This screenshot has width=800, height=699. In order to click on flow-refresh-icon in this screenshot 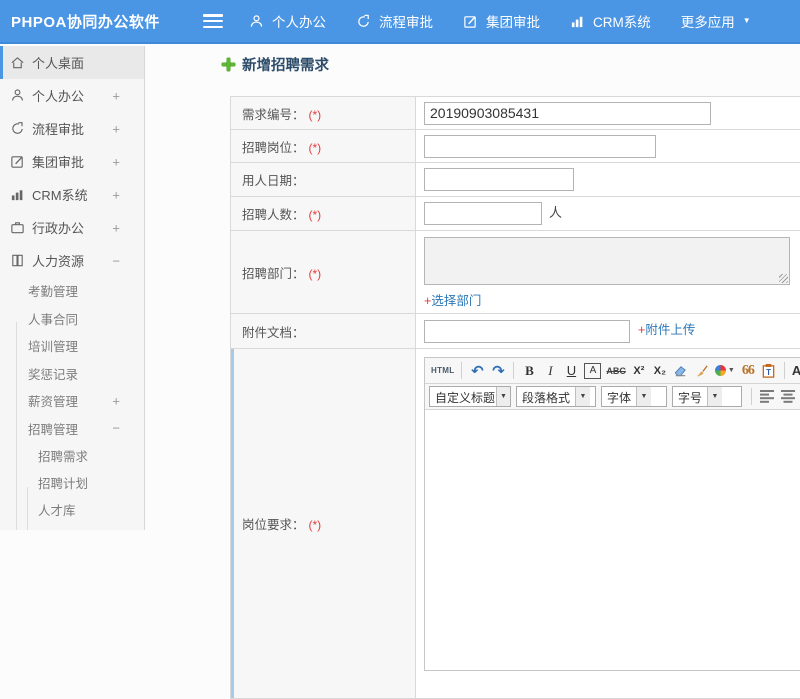, I will do `click(363, 21)`.